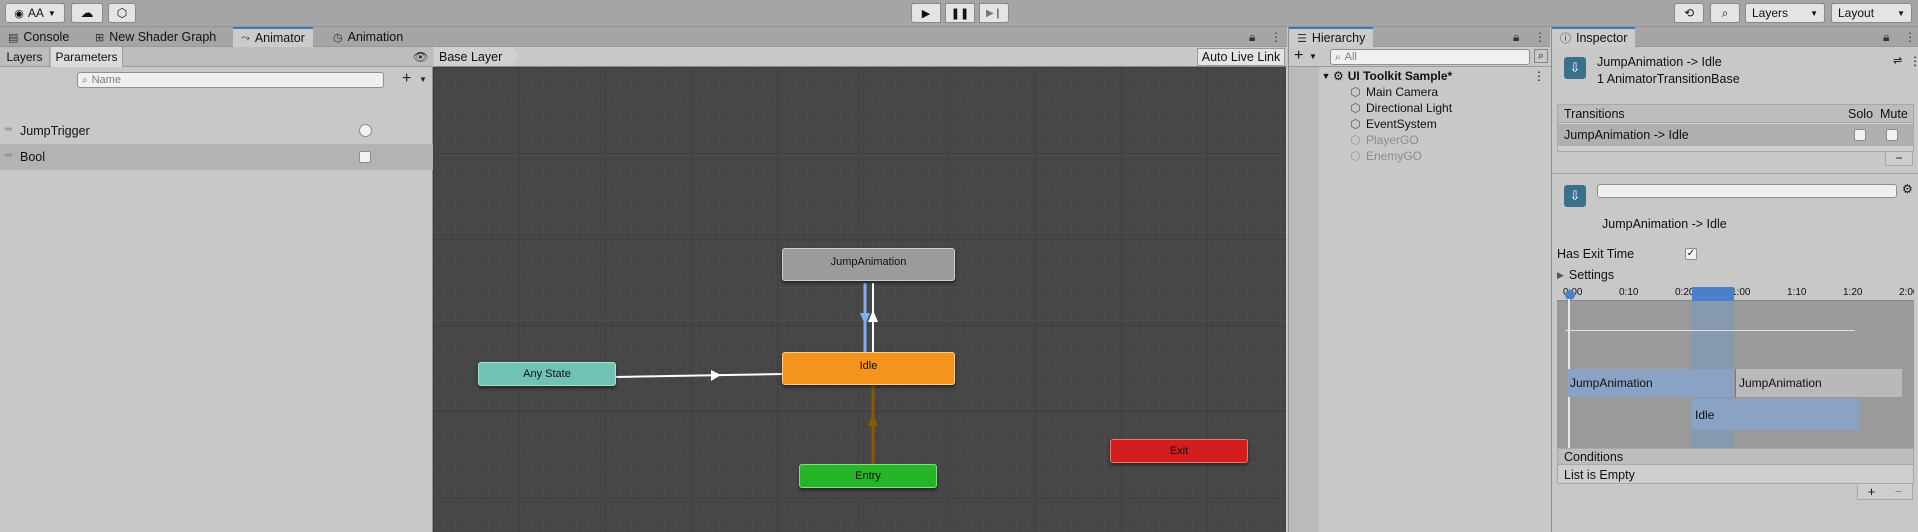  I want to click on state-node-jumpanimation: JumpAnimation, so click(868, 264).